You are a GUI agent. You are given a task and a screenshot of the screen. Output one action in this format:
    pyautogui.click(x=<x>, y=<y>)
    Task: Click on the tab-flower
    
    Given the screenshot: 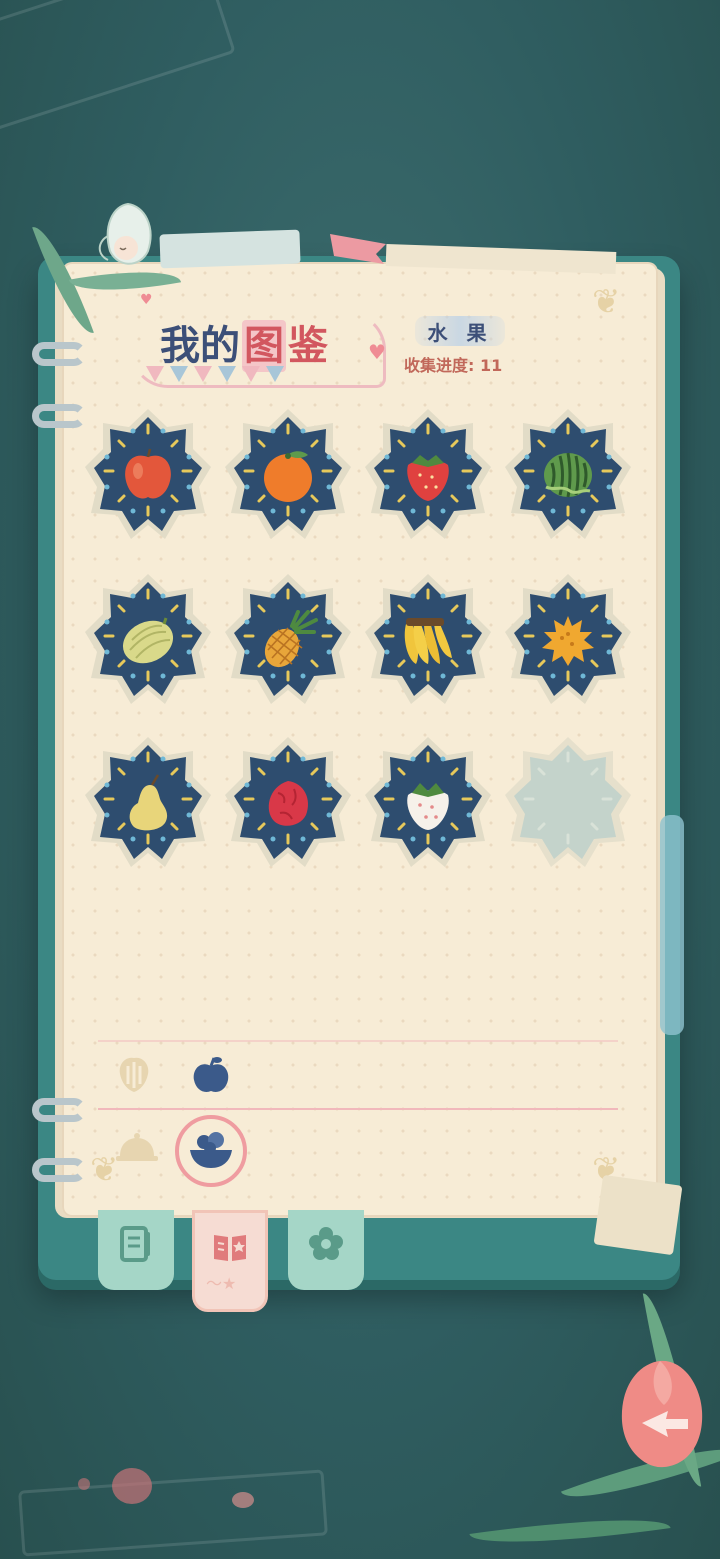 What is the action you would take?
    pyautogui.click(x=326, y=1250)
    